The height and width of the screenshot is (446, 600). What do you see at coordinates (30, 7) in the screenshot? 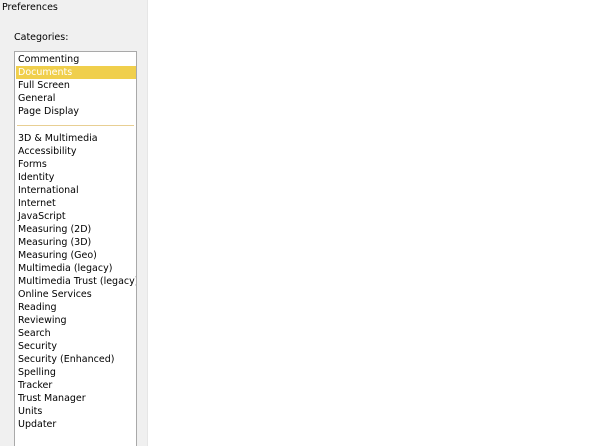
I see `window-title: Preferences` at bounding box center [30, 7].